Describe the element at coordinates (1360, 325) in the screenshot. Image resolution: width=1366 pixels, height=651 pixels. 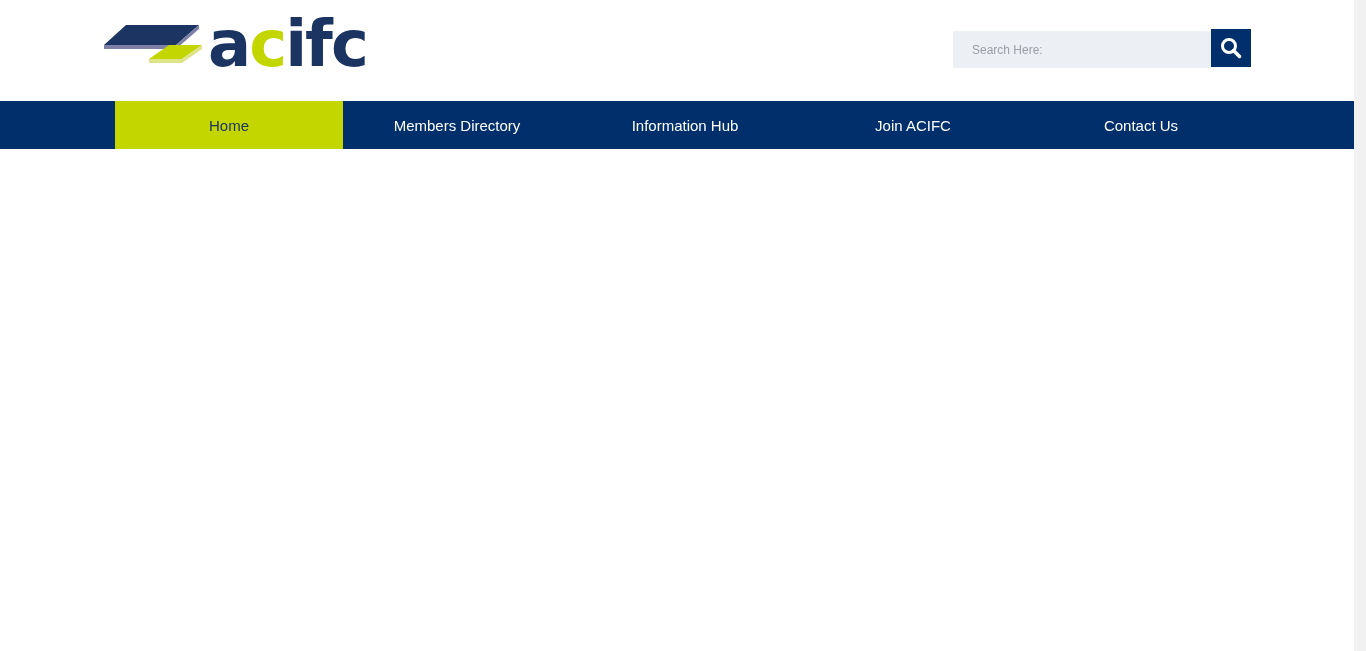
I see `scrollbar` at that location.